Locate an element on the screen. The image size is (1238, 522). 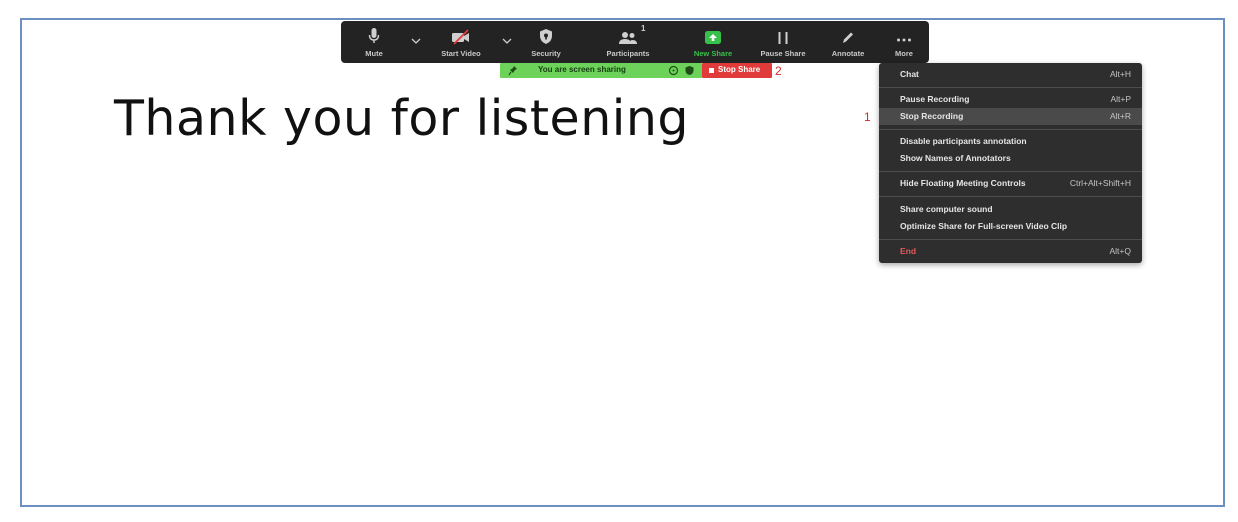
menu-item-label: Disable participants annotation is located at coordinates (963, 141).